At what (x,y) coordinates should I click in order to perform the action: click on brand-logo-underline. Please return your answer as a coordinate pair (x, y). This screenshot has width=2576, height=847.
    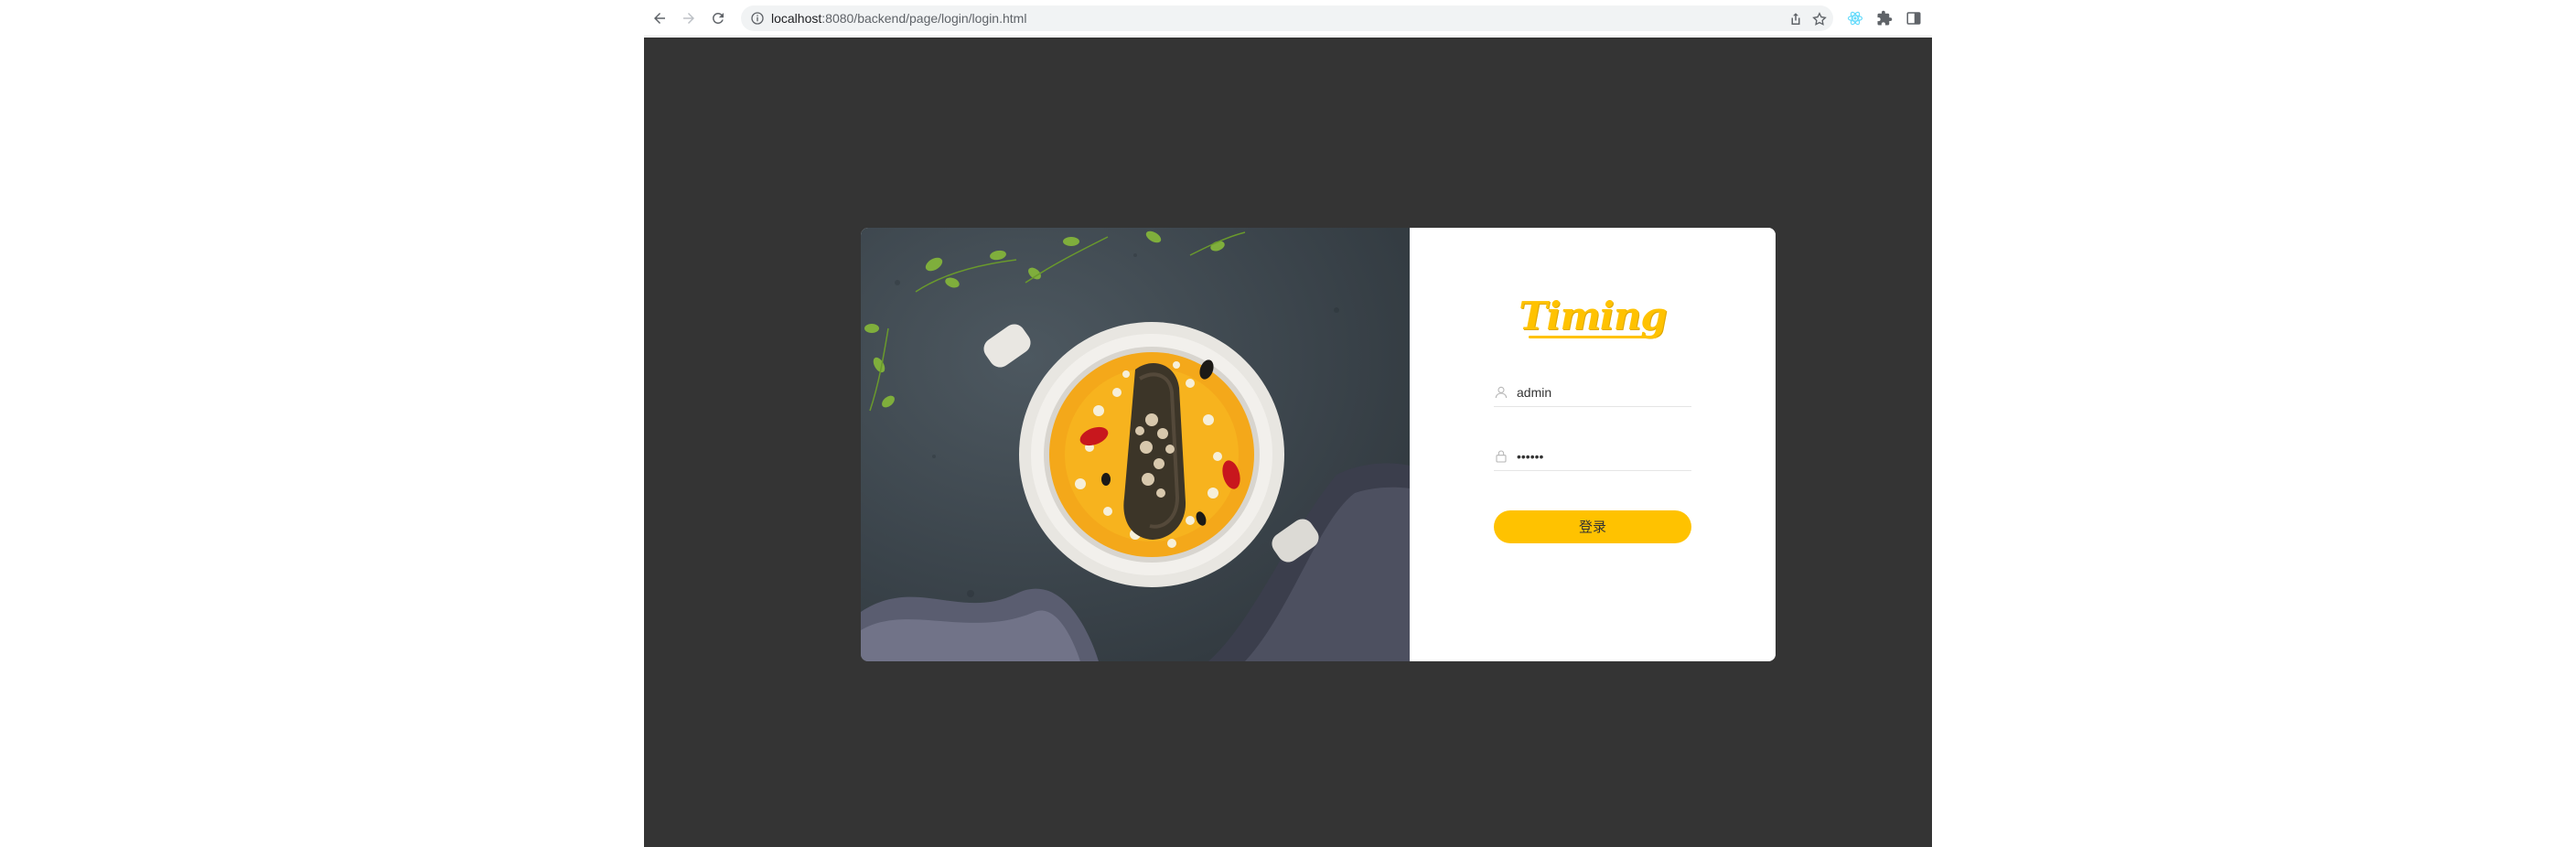
    Looking at the image, I should click on (1593, 337).